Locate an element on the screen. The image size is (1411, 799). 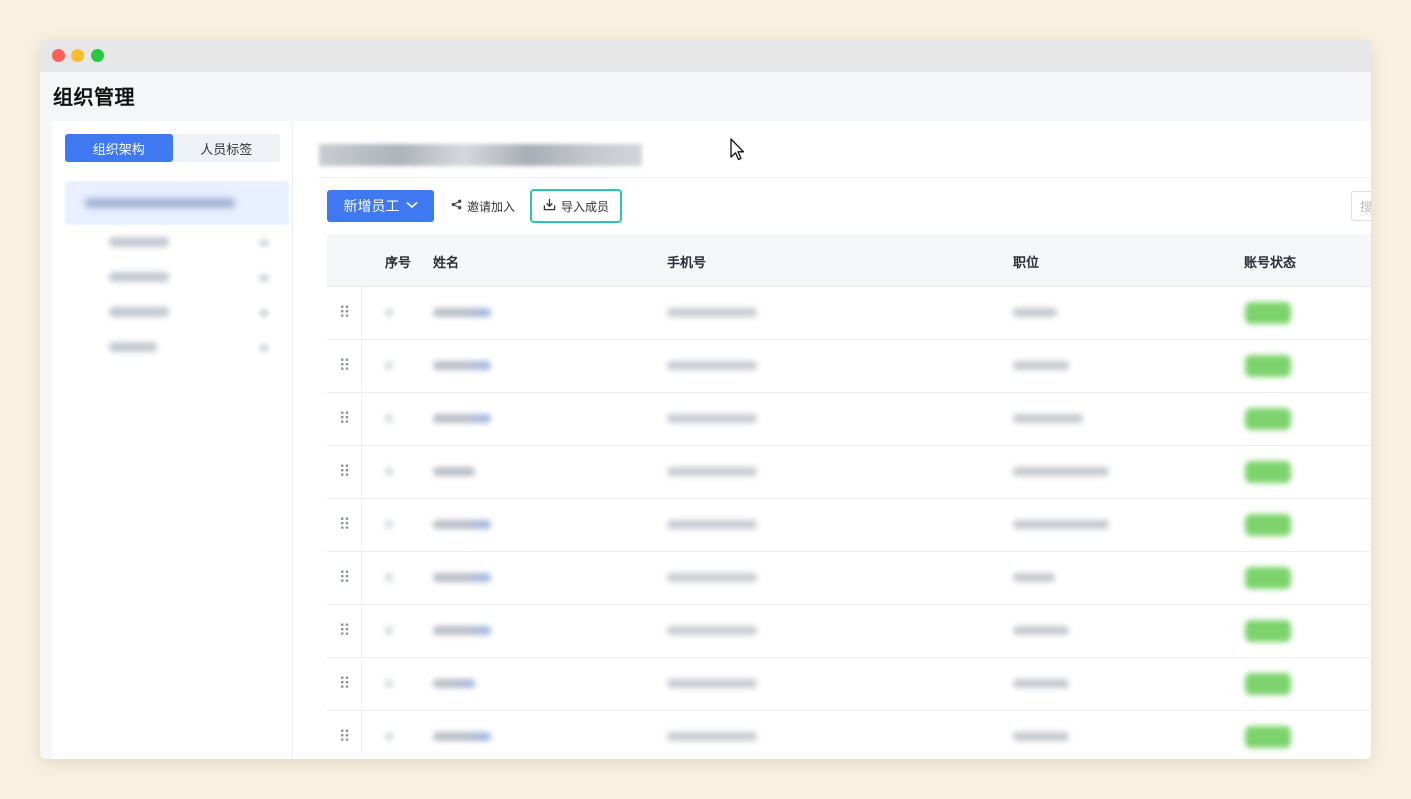
add-employee-button: 新增员工 is located at coordinates (380, 206).